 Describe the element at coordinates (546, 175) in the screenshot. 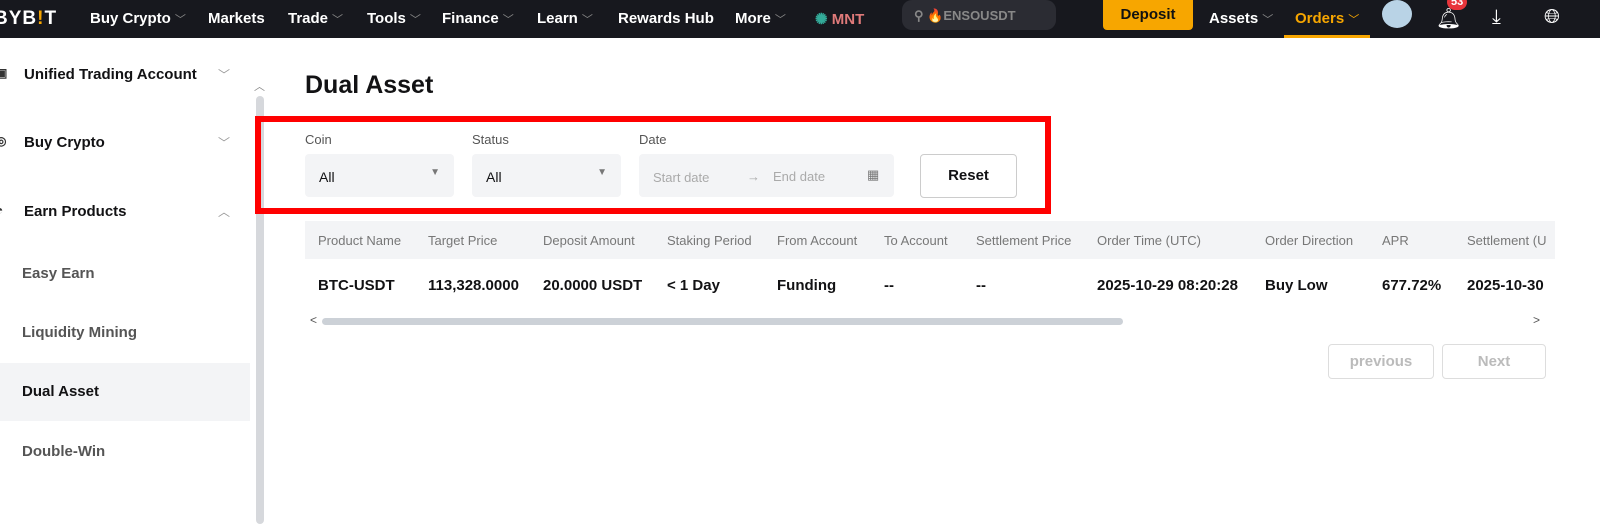

I see `status-select: All ▼` at that location.